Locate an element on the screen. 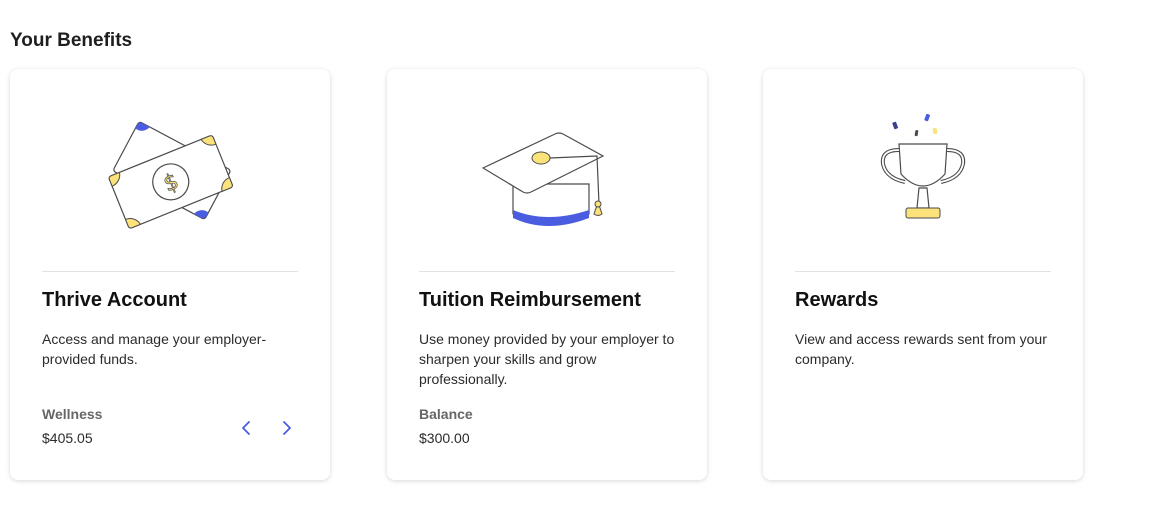 The width and height of the screenshot is (1156, 530). trophy-icon is located at coordinates (923, 174).